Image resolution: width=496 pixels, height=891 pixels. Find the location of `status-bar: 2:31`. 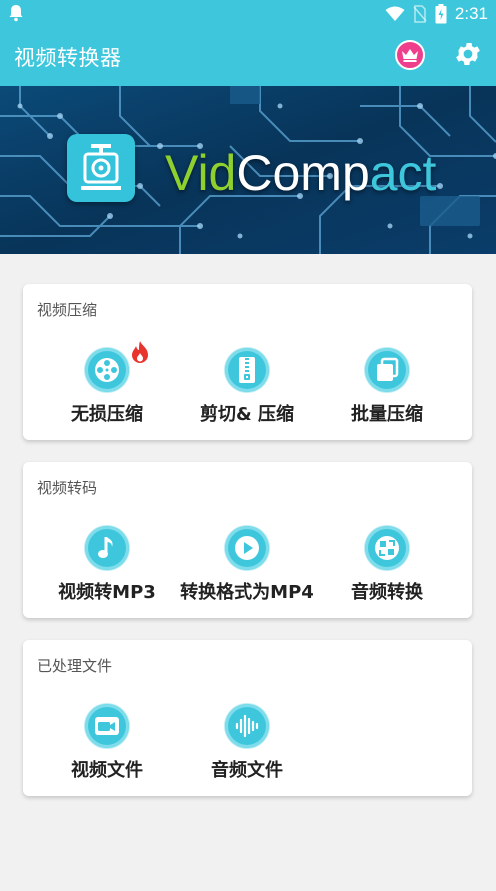

status-bar: 2:31 is located at coordinates (248, 14).